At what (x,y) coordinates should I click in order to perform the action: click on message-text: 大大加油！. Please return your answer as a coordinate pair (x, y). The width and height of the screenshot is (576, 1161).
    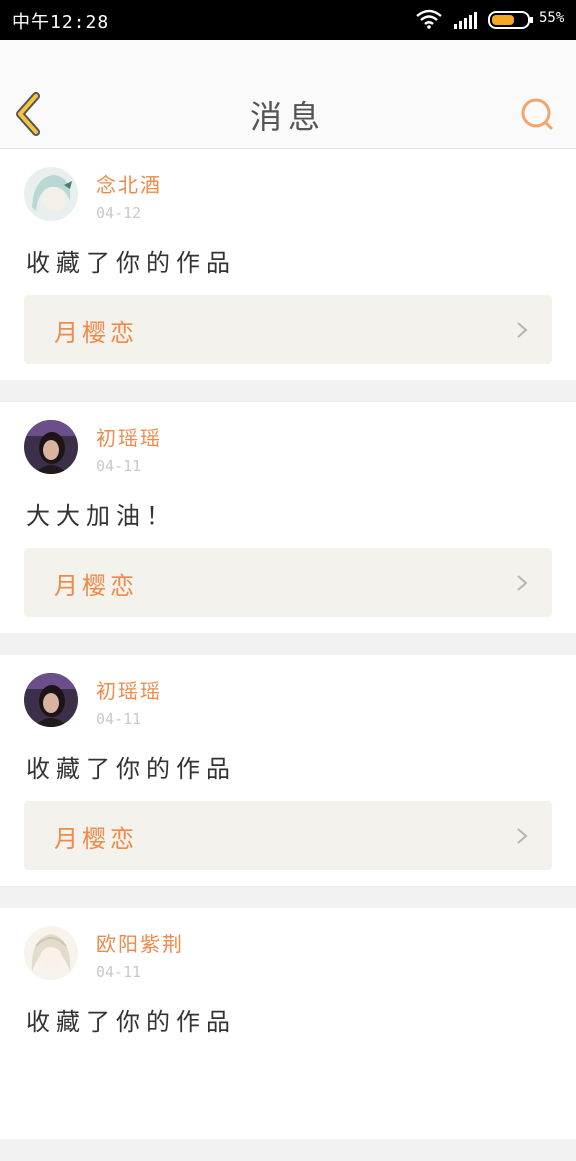
    Looking at the image, I should click on (101, 516).